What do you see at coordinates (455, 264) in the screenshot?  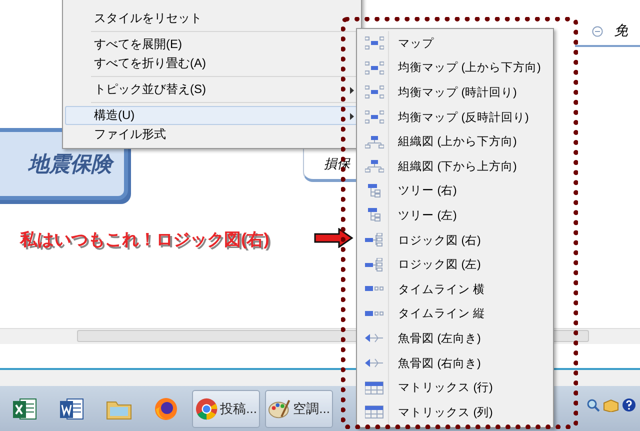 I see `menu-item: ロジック図 (左)` at bounding box center [455, 264].